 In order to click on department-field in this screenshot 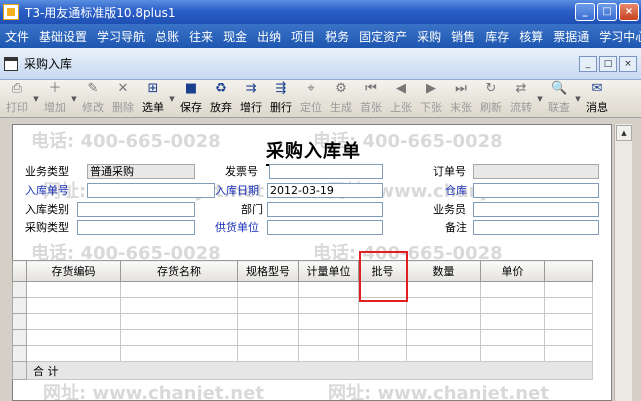, I will do `click(325, 209)`.